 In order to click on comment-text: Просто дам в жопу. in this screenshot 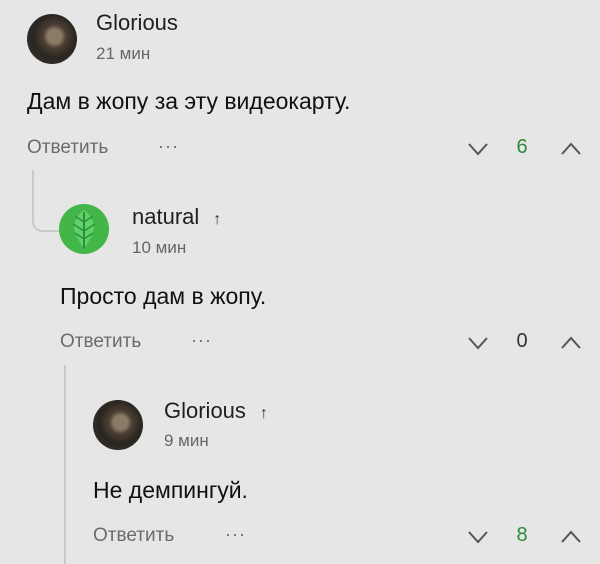, I will do `click(163, 296)`.